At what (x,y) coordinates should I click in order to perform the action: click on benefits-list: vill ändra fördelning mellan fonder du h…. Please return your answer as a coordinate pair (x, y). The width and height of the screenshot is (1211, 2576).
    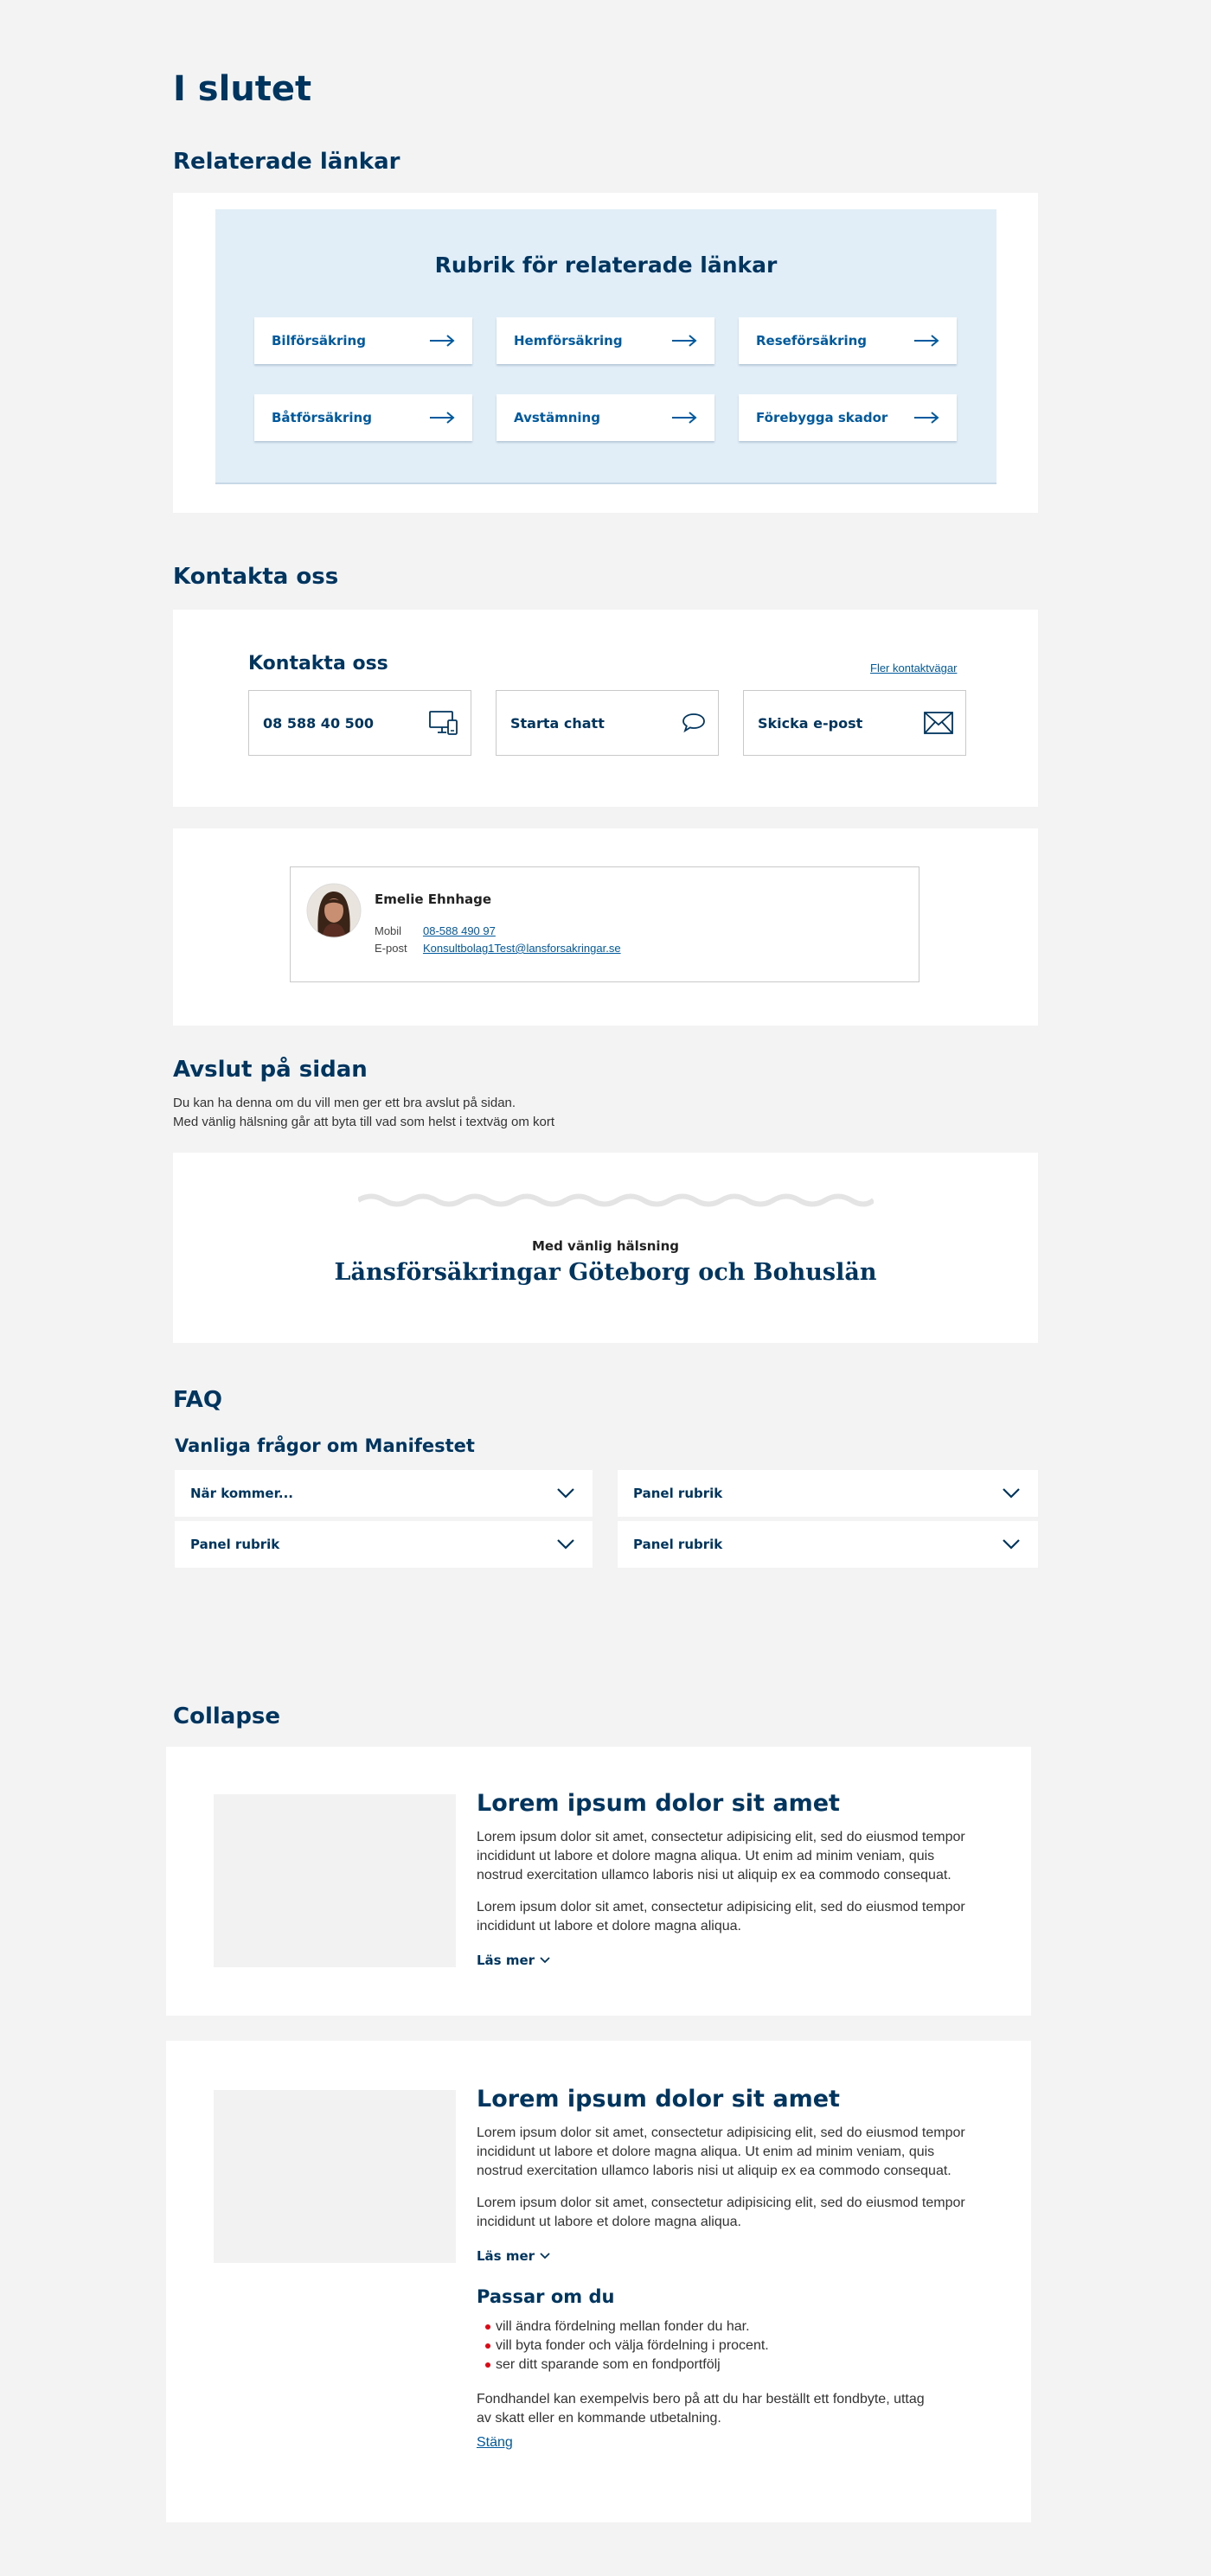
    Looking at the image, I should click on (623, 2346).